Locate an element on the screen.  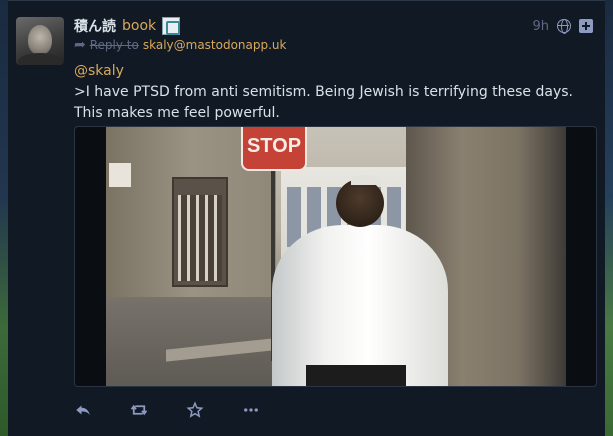
globe-icon is located at coordinates (564, 26).